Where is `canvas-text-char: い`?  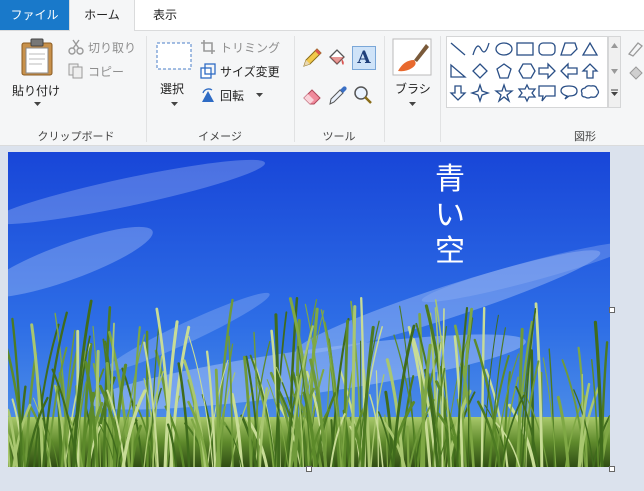 canvas-text-char: い is located at coordinates (450, 215).